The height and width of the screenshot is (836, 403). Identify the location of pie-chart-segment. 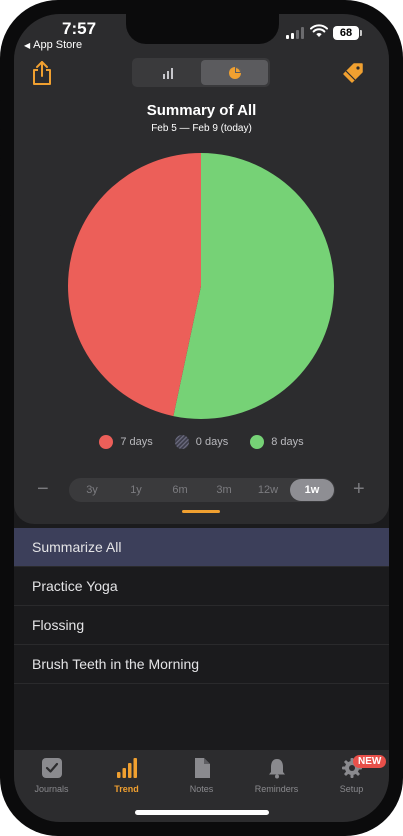
(234, 72).